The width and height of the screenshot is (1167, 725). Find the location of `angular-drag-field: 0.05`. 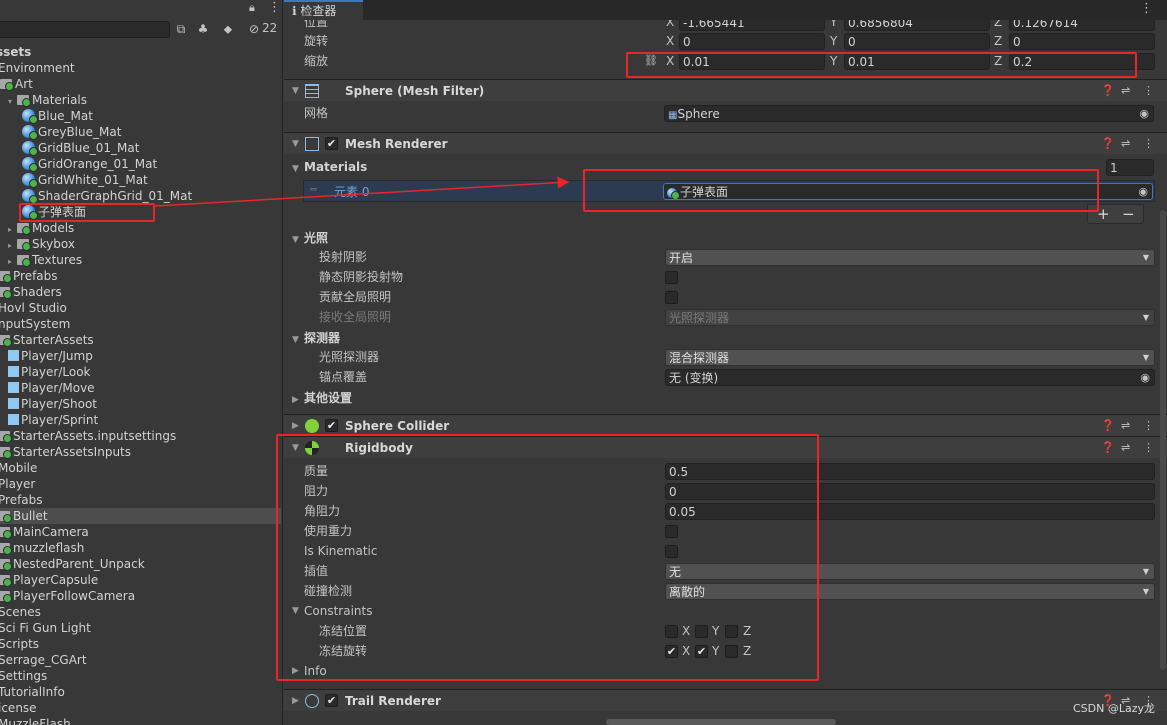

angular-drag-field: 0.05 is located at coordinates (910, 511).